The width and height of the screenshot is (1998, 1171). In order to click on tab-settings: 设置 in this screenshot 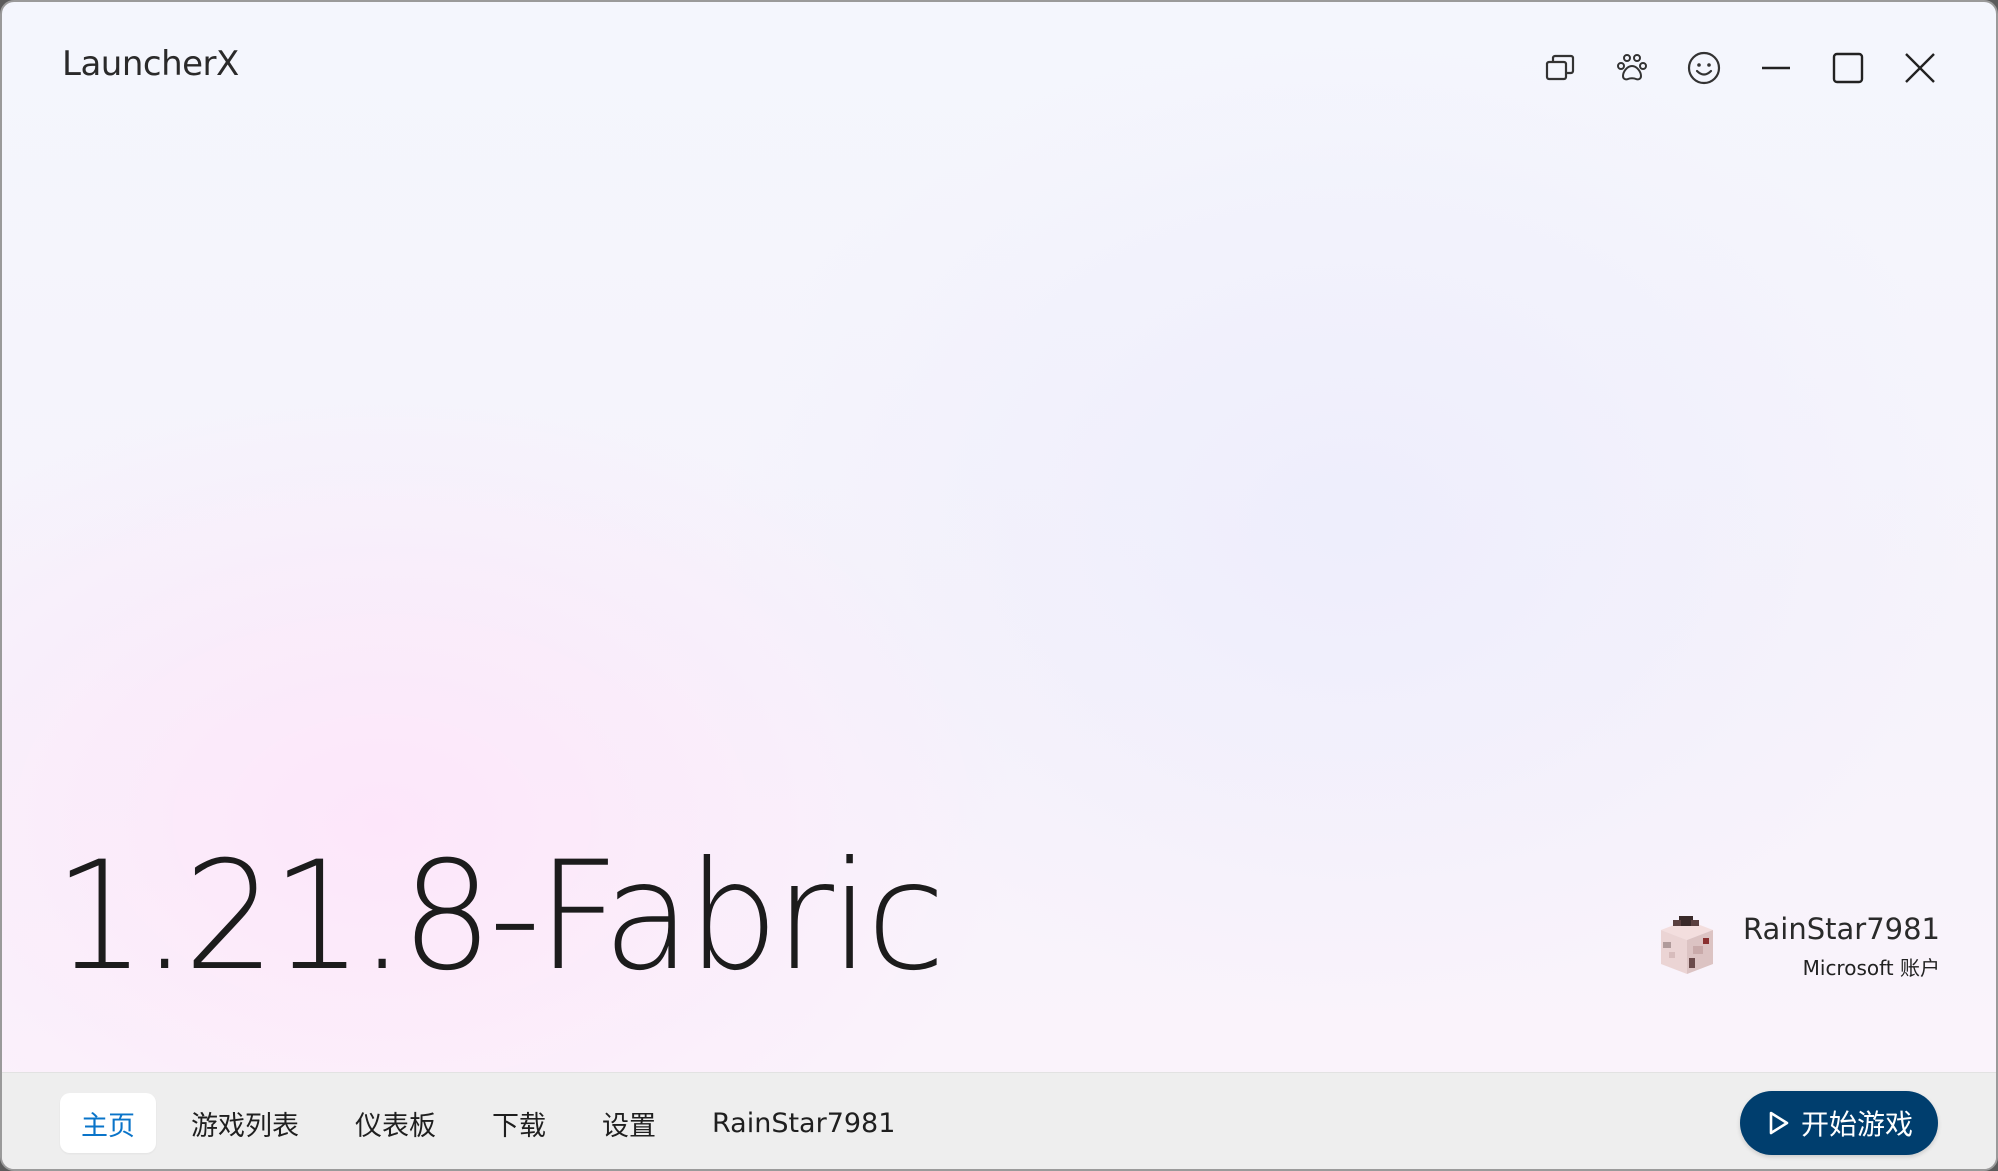, I will do `click(629, 1123)`.